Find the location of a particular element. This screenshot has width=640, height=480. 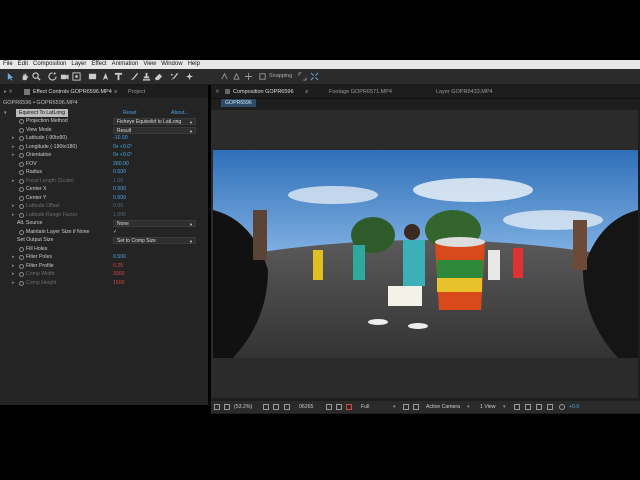

menu-help: Help is located at coordinates (194, 64).